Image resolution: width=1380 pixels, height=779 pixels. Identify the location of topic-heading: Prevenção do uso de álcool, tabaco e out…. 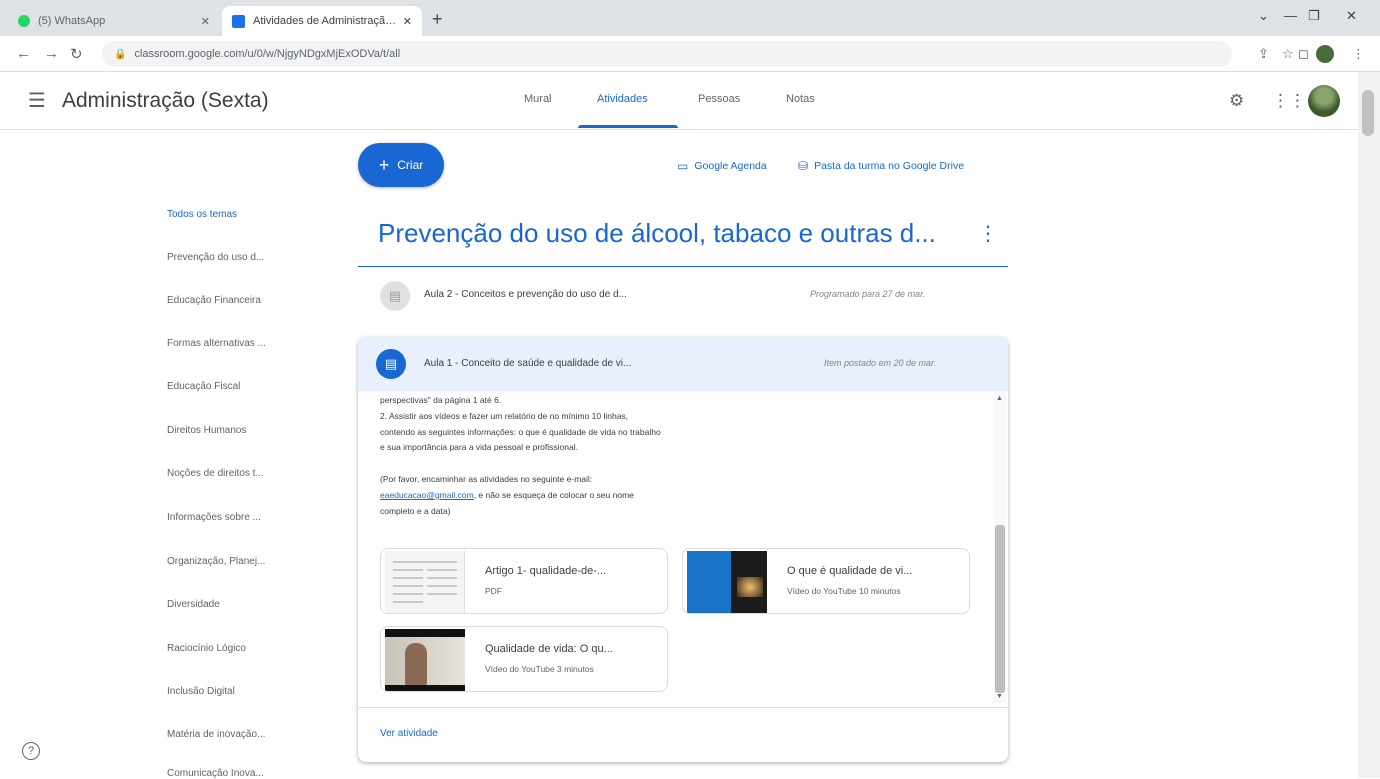
(657, 233).